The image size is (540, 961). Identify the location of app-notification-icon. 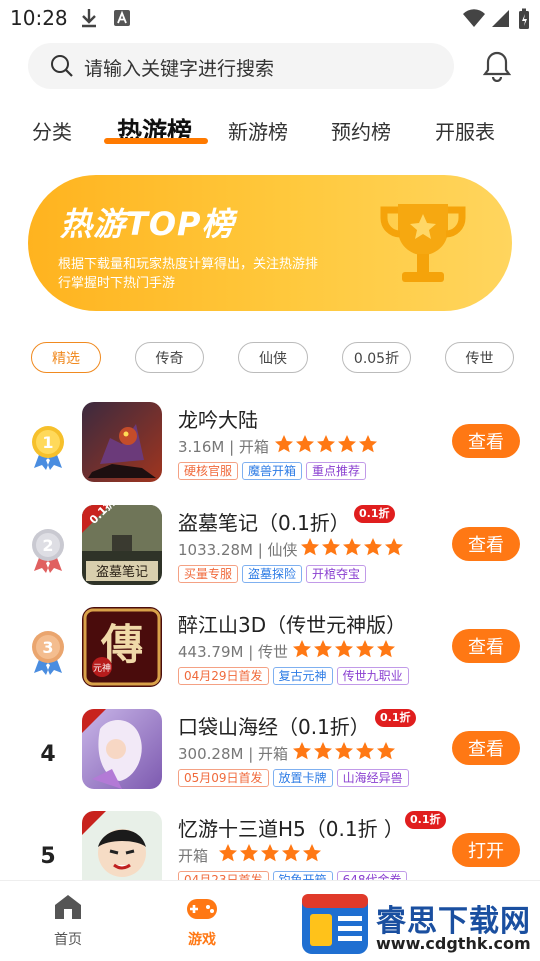
(122, 18).